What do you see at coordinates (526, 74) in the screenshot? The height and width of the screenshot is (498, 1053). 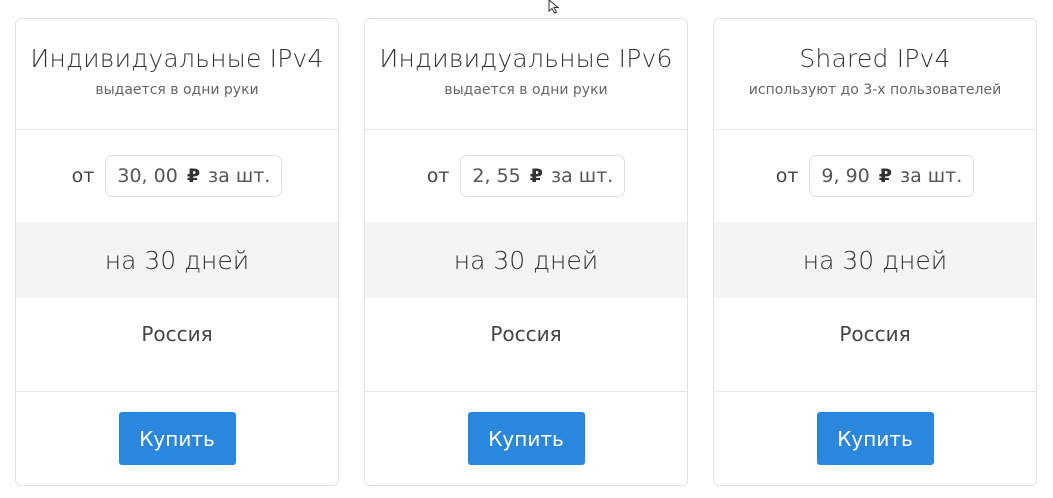 I see `card-header: Индивидуальные IPv6 выдается в одни руки` at bounding box center [526, 74].